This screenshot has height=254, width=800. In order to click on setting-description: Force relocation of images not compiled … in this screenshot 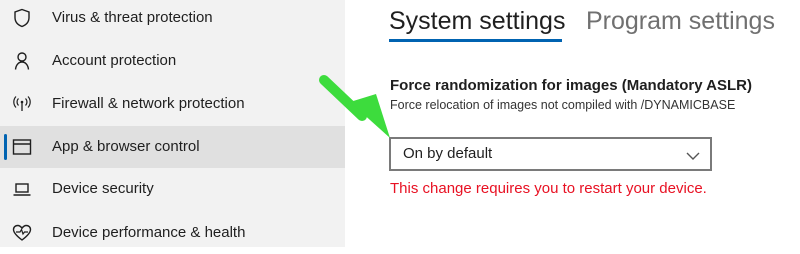, I will do `click(563, 105)`.